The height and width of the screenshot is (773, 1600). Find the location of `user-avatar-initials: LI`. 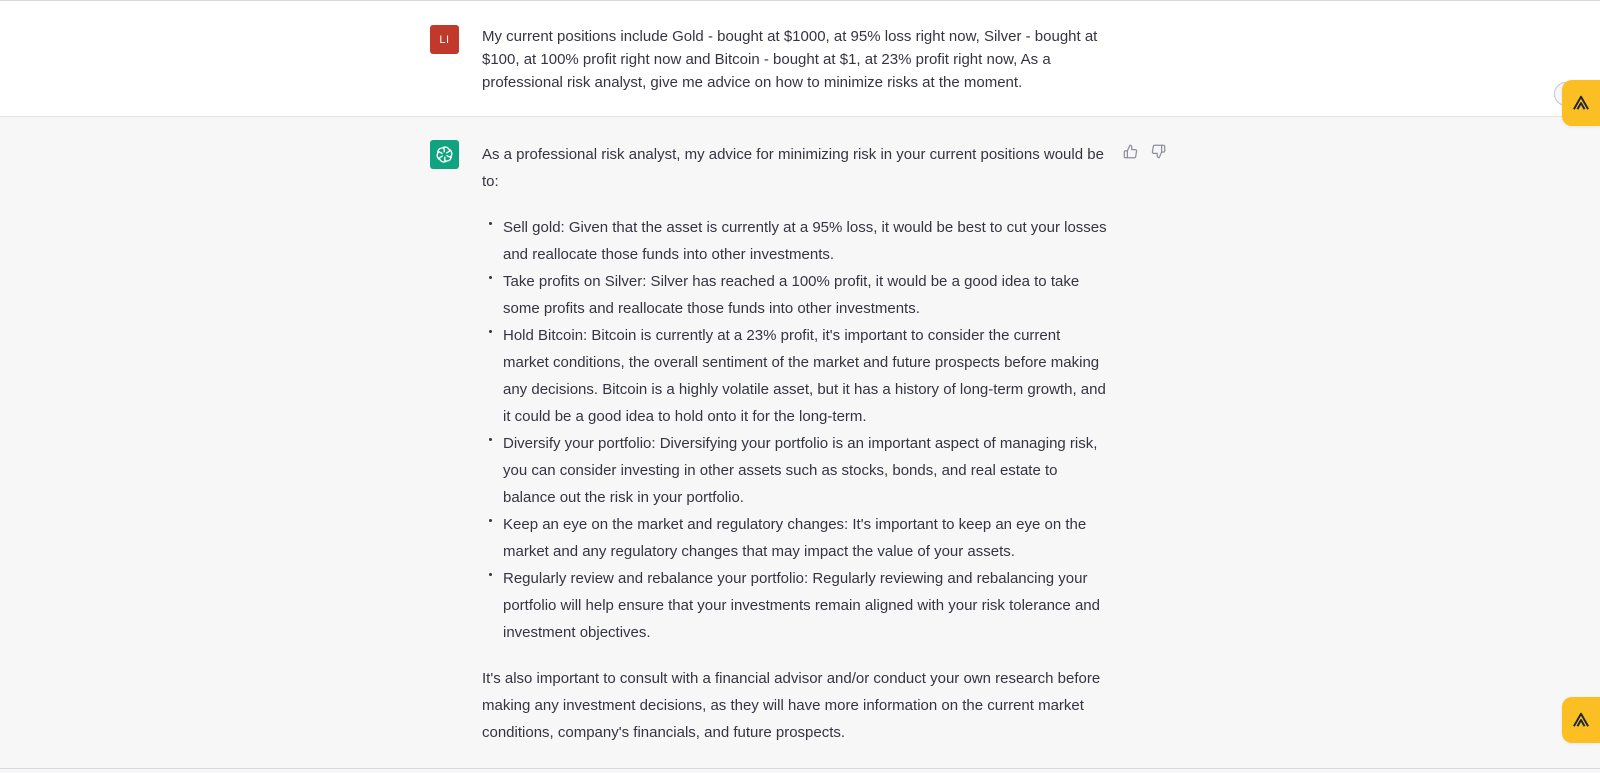

user-avatar-initials: LI is located at coordinates (444, 39).